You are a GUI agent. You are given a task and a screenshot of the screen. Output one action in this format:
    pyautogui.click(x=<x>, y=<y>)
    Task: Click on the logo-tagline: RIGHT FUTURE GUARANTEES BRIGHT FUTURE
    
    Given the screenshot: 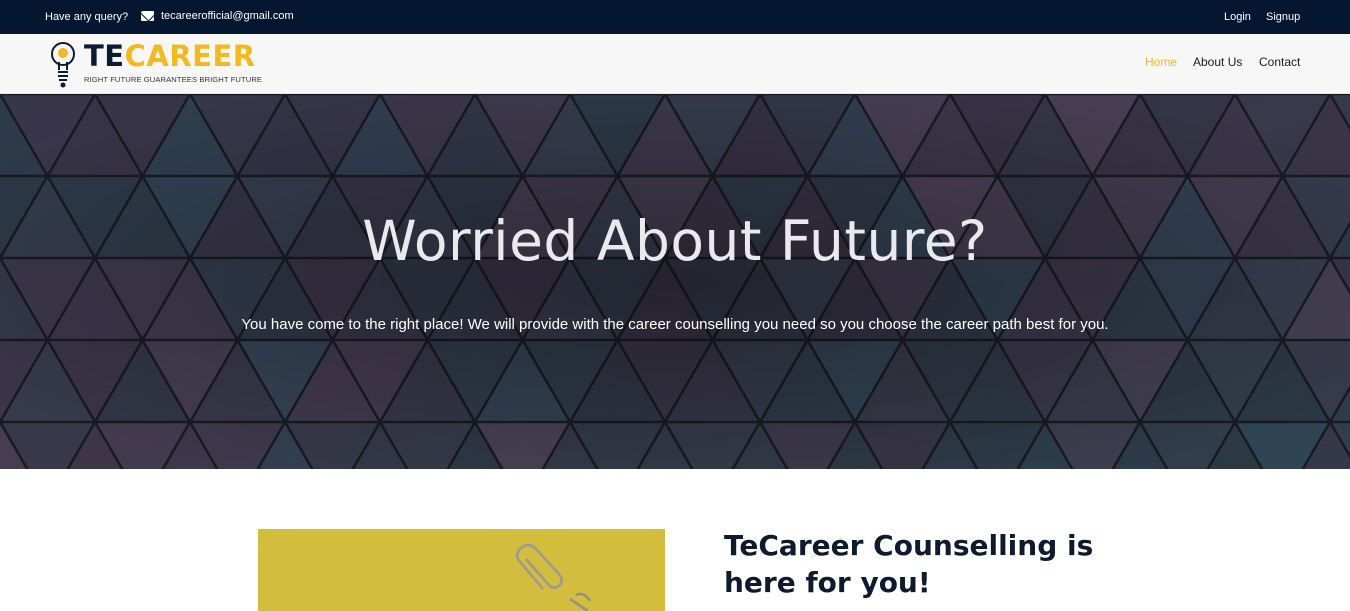 What is the action you would take?
    pyautogui.click(x=173, y=79)
    